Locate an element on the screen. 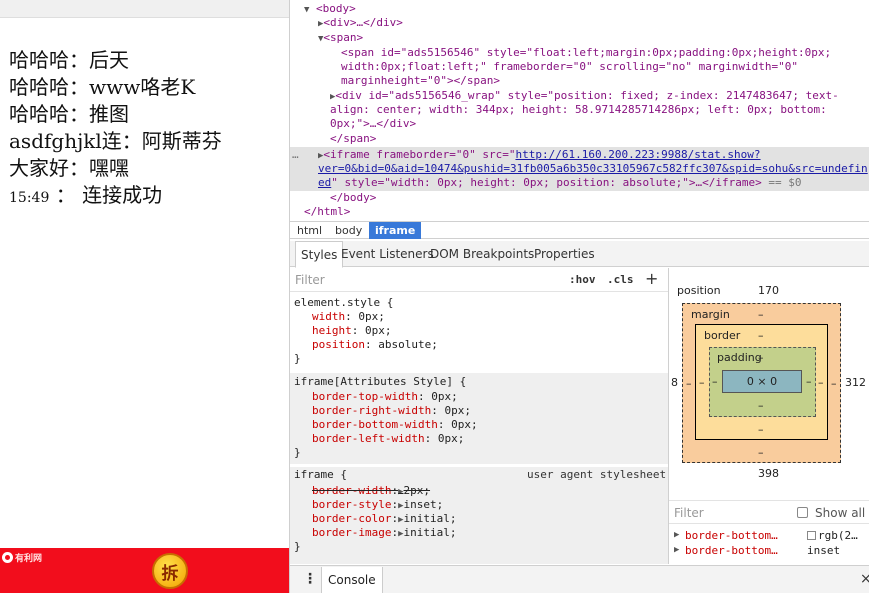 The height and width of the screenshot is (593, 869). css-declaration: border-image:▶initial; is located at coordinates (384, 532).